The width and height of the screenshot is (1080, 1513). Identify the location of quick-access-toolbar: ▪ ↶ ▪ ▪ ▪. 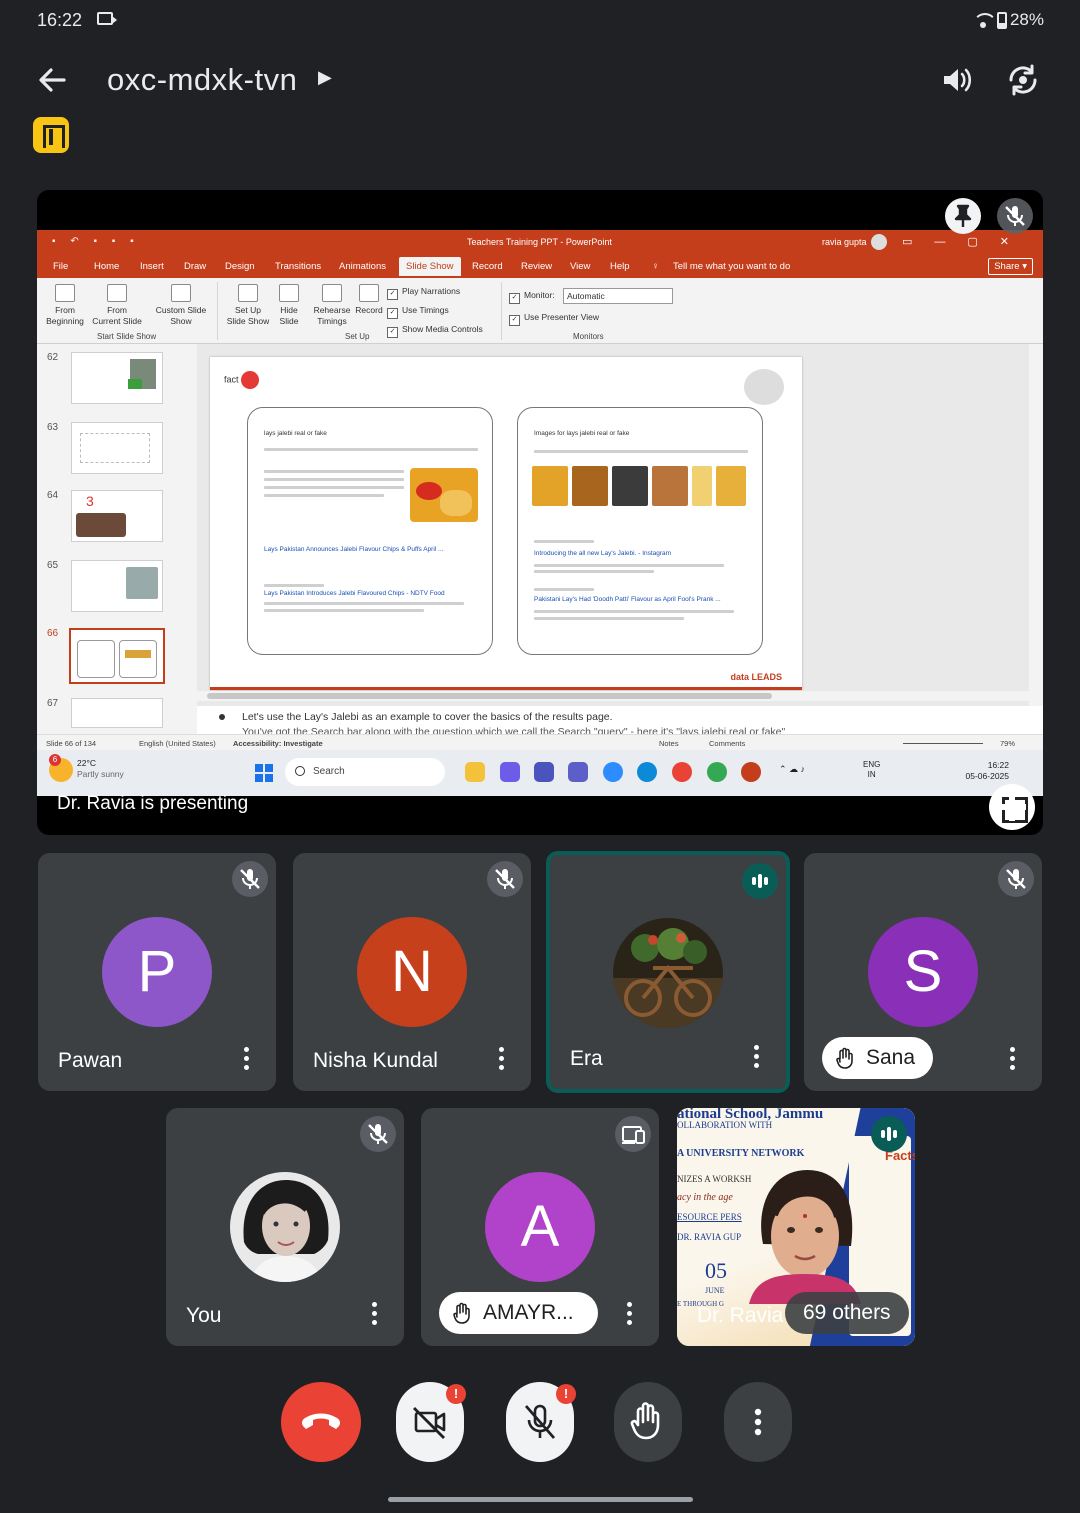
(96, 241).